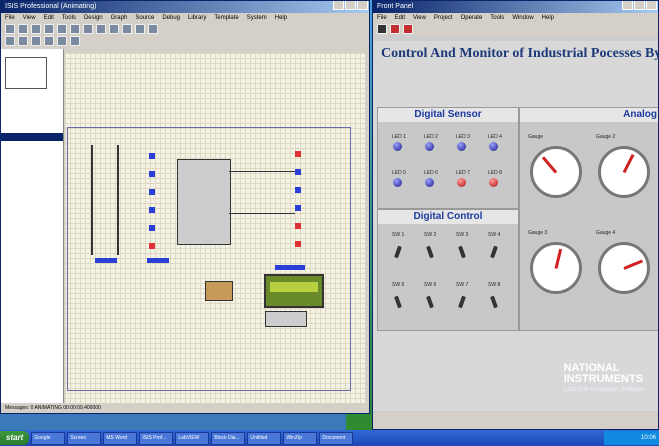 The image size is (659, 446). What do you see at coordinates (257, 18) in the screenshot?
I see `menu-item-system: System` at bounding box center [257, 18].